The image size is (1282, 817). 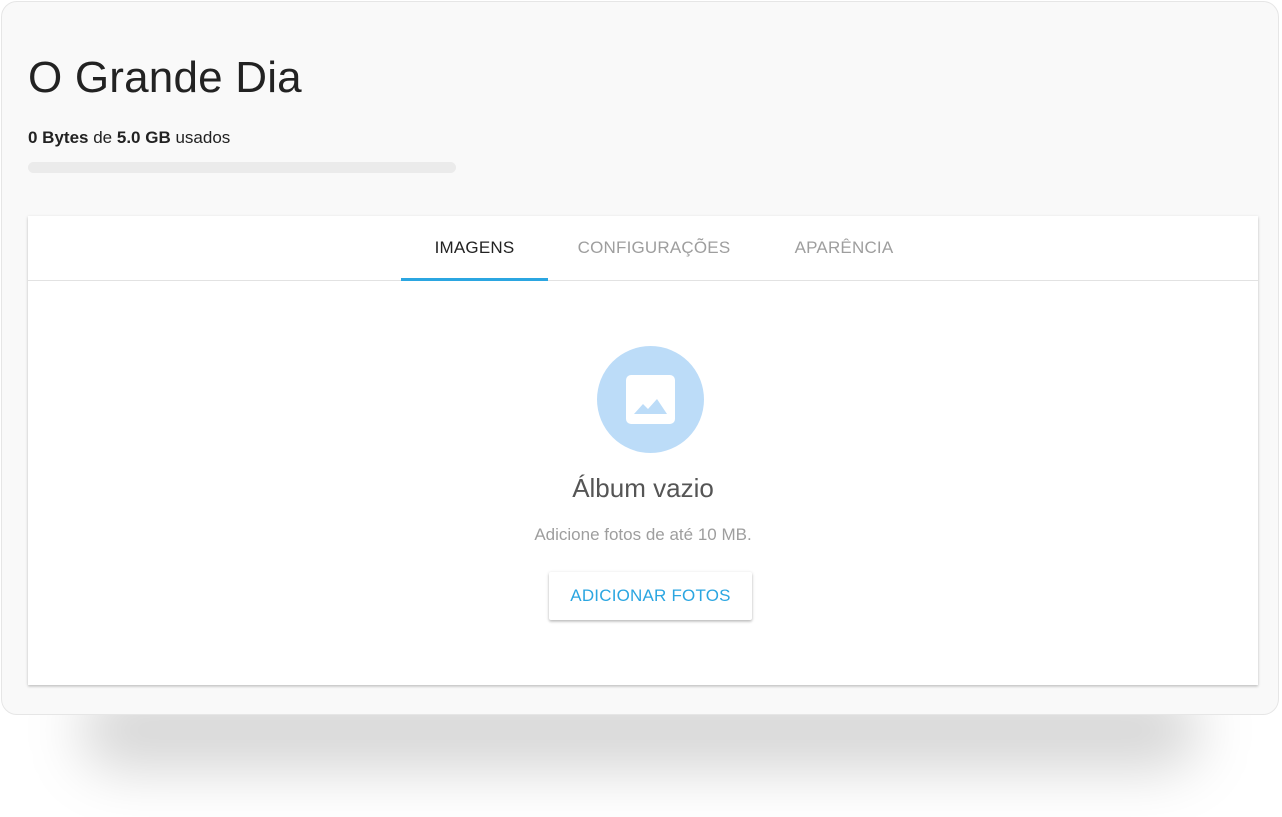 I want to click on image-icon, so click(x=650, y=399).